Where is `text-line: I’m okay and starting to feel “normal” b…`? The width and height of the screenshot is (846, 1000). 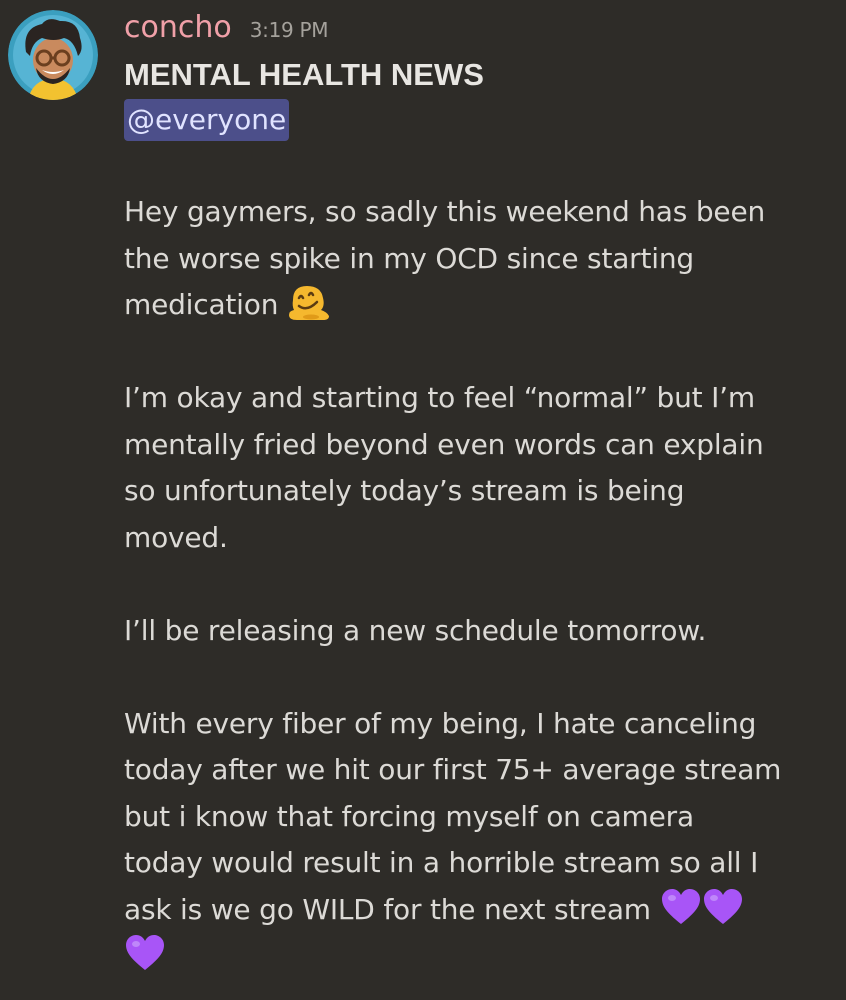 text-line: I’m okay and starting to feel “normal” b… is located at coordinates (439, 397).